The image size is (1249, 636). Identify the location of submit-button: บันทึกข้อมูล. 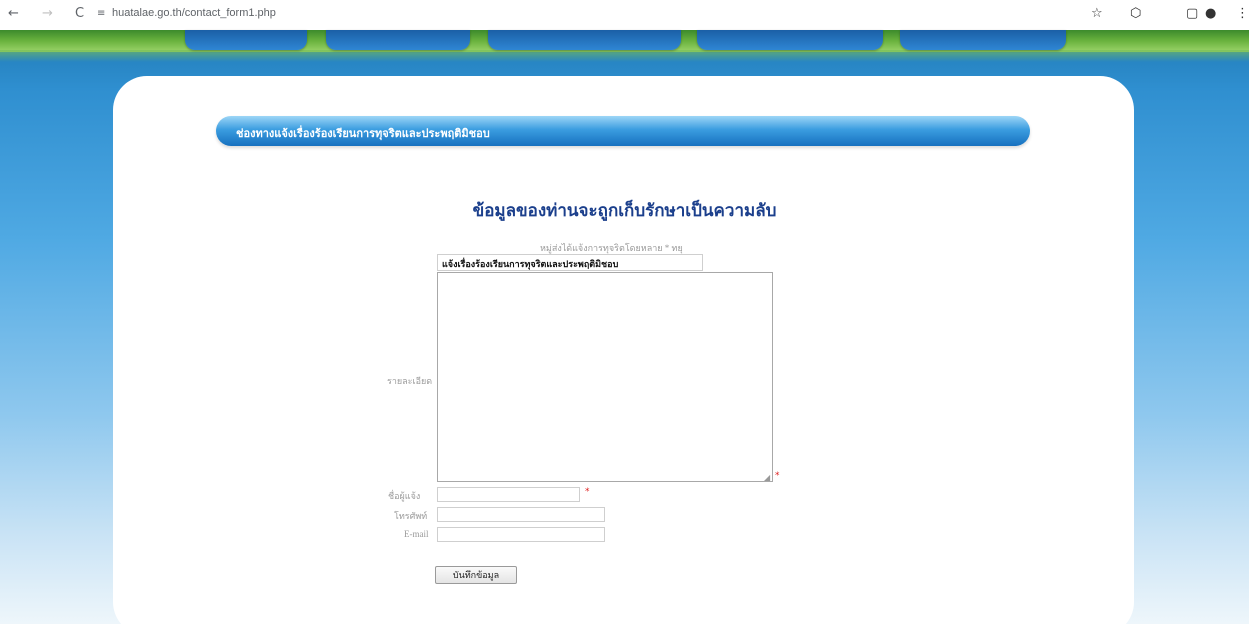
(476, 575).